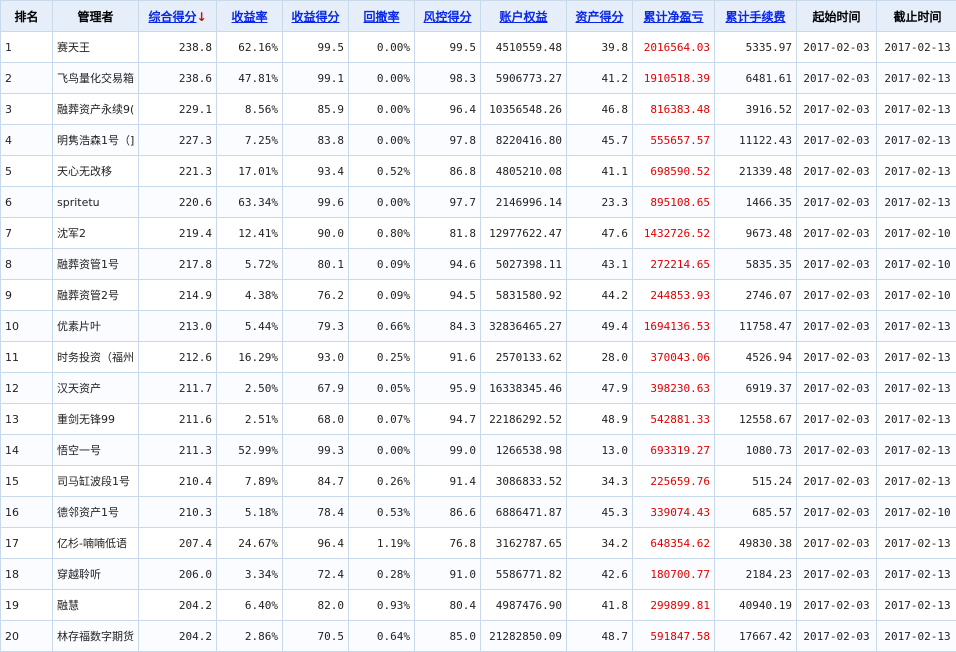 The height and width of the screenshot is (652, 956). I want to click on cell-equity: 5586771.82, so click(524, 574).